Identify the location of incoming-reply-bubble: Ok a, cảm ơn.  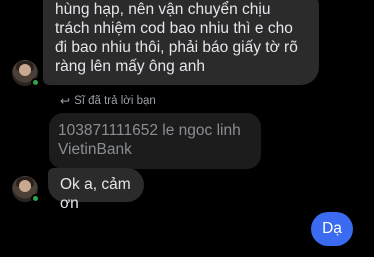
(96, 190).